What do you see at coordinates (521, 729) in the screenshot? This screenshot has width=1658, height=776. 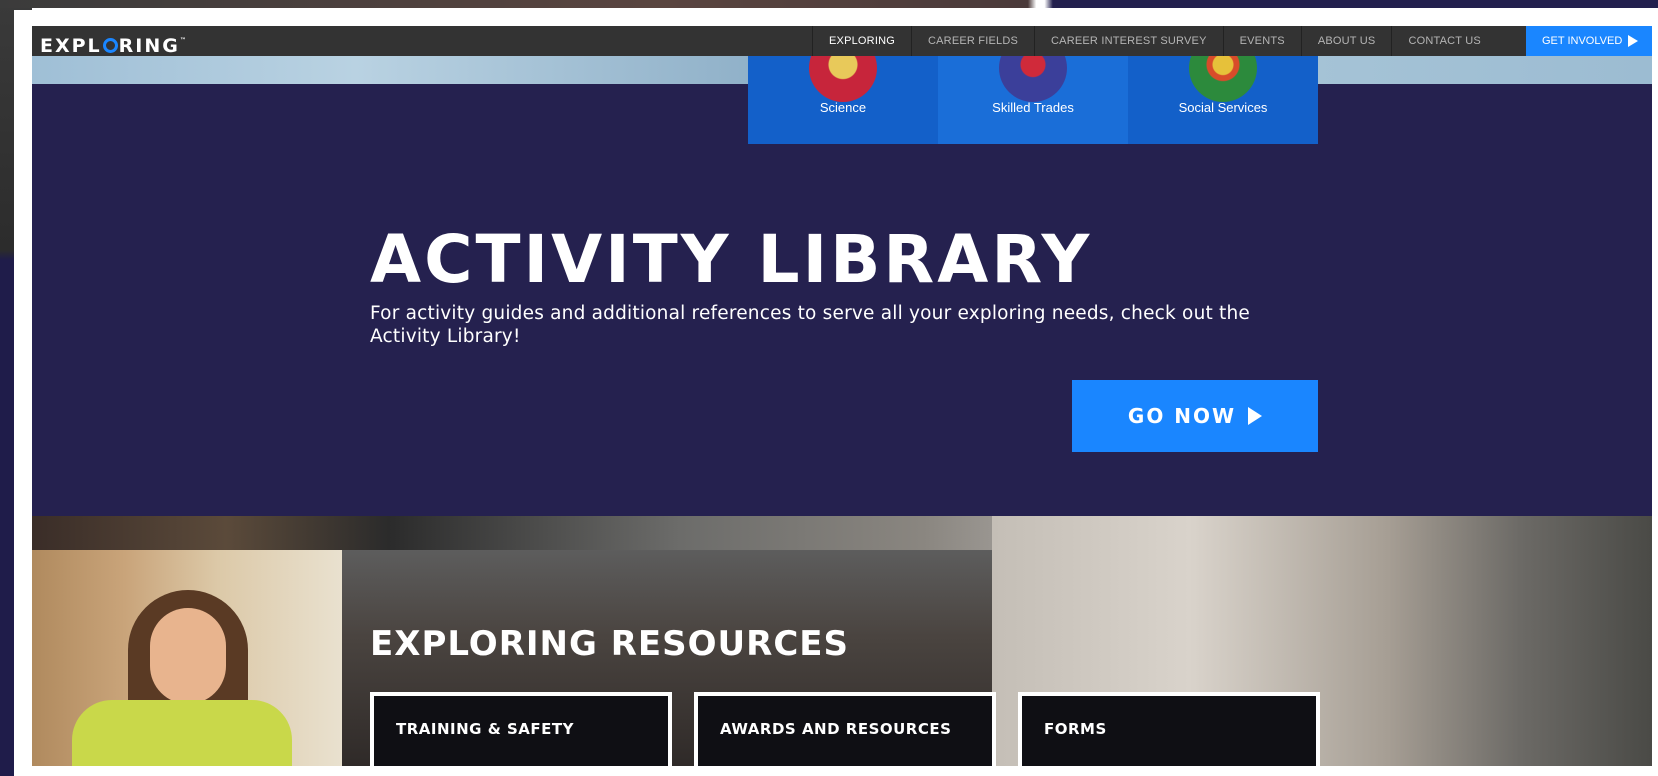 I see `training-safety-button: TRAINING & SAFETY` at bounding box center [521, 729].